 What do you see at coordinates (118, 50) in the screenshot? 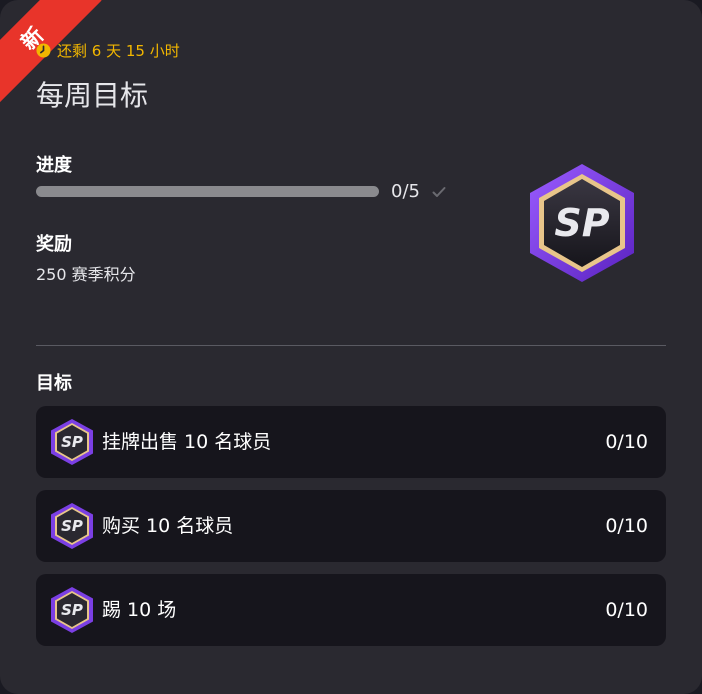
I see `time-remaining-text: 还剩 6 天 15 小时` at bounding box center [118, 50].